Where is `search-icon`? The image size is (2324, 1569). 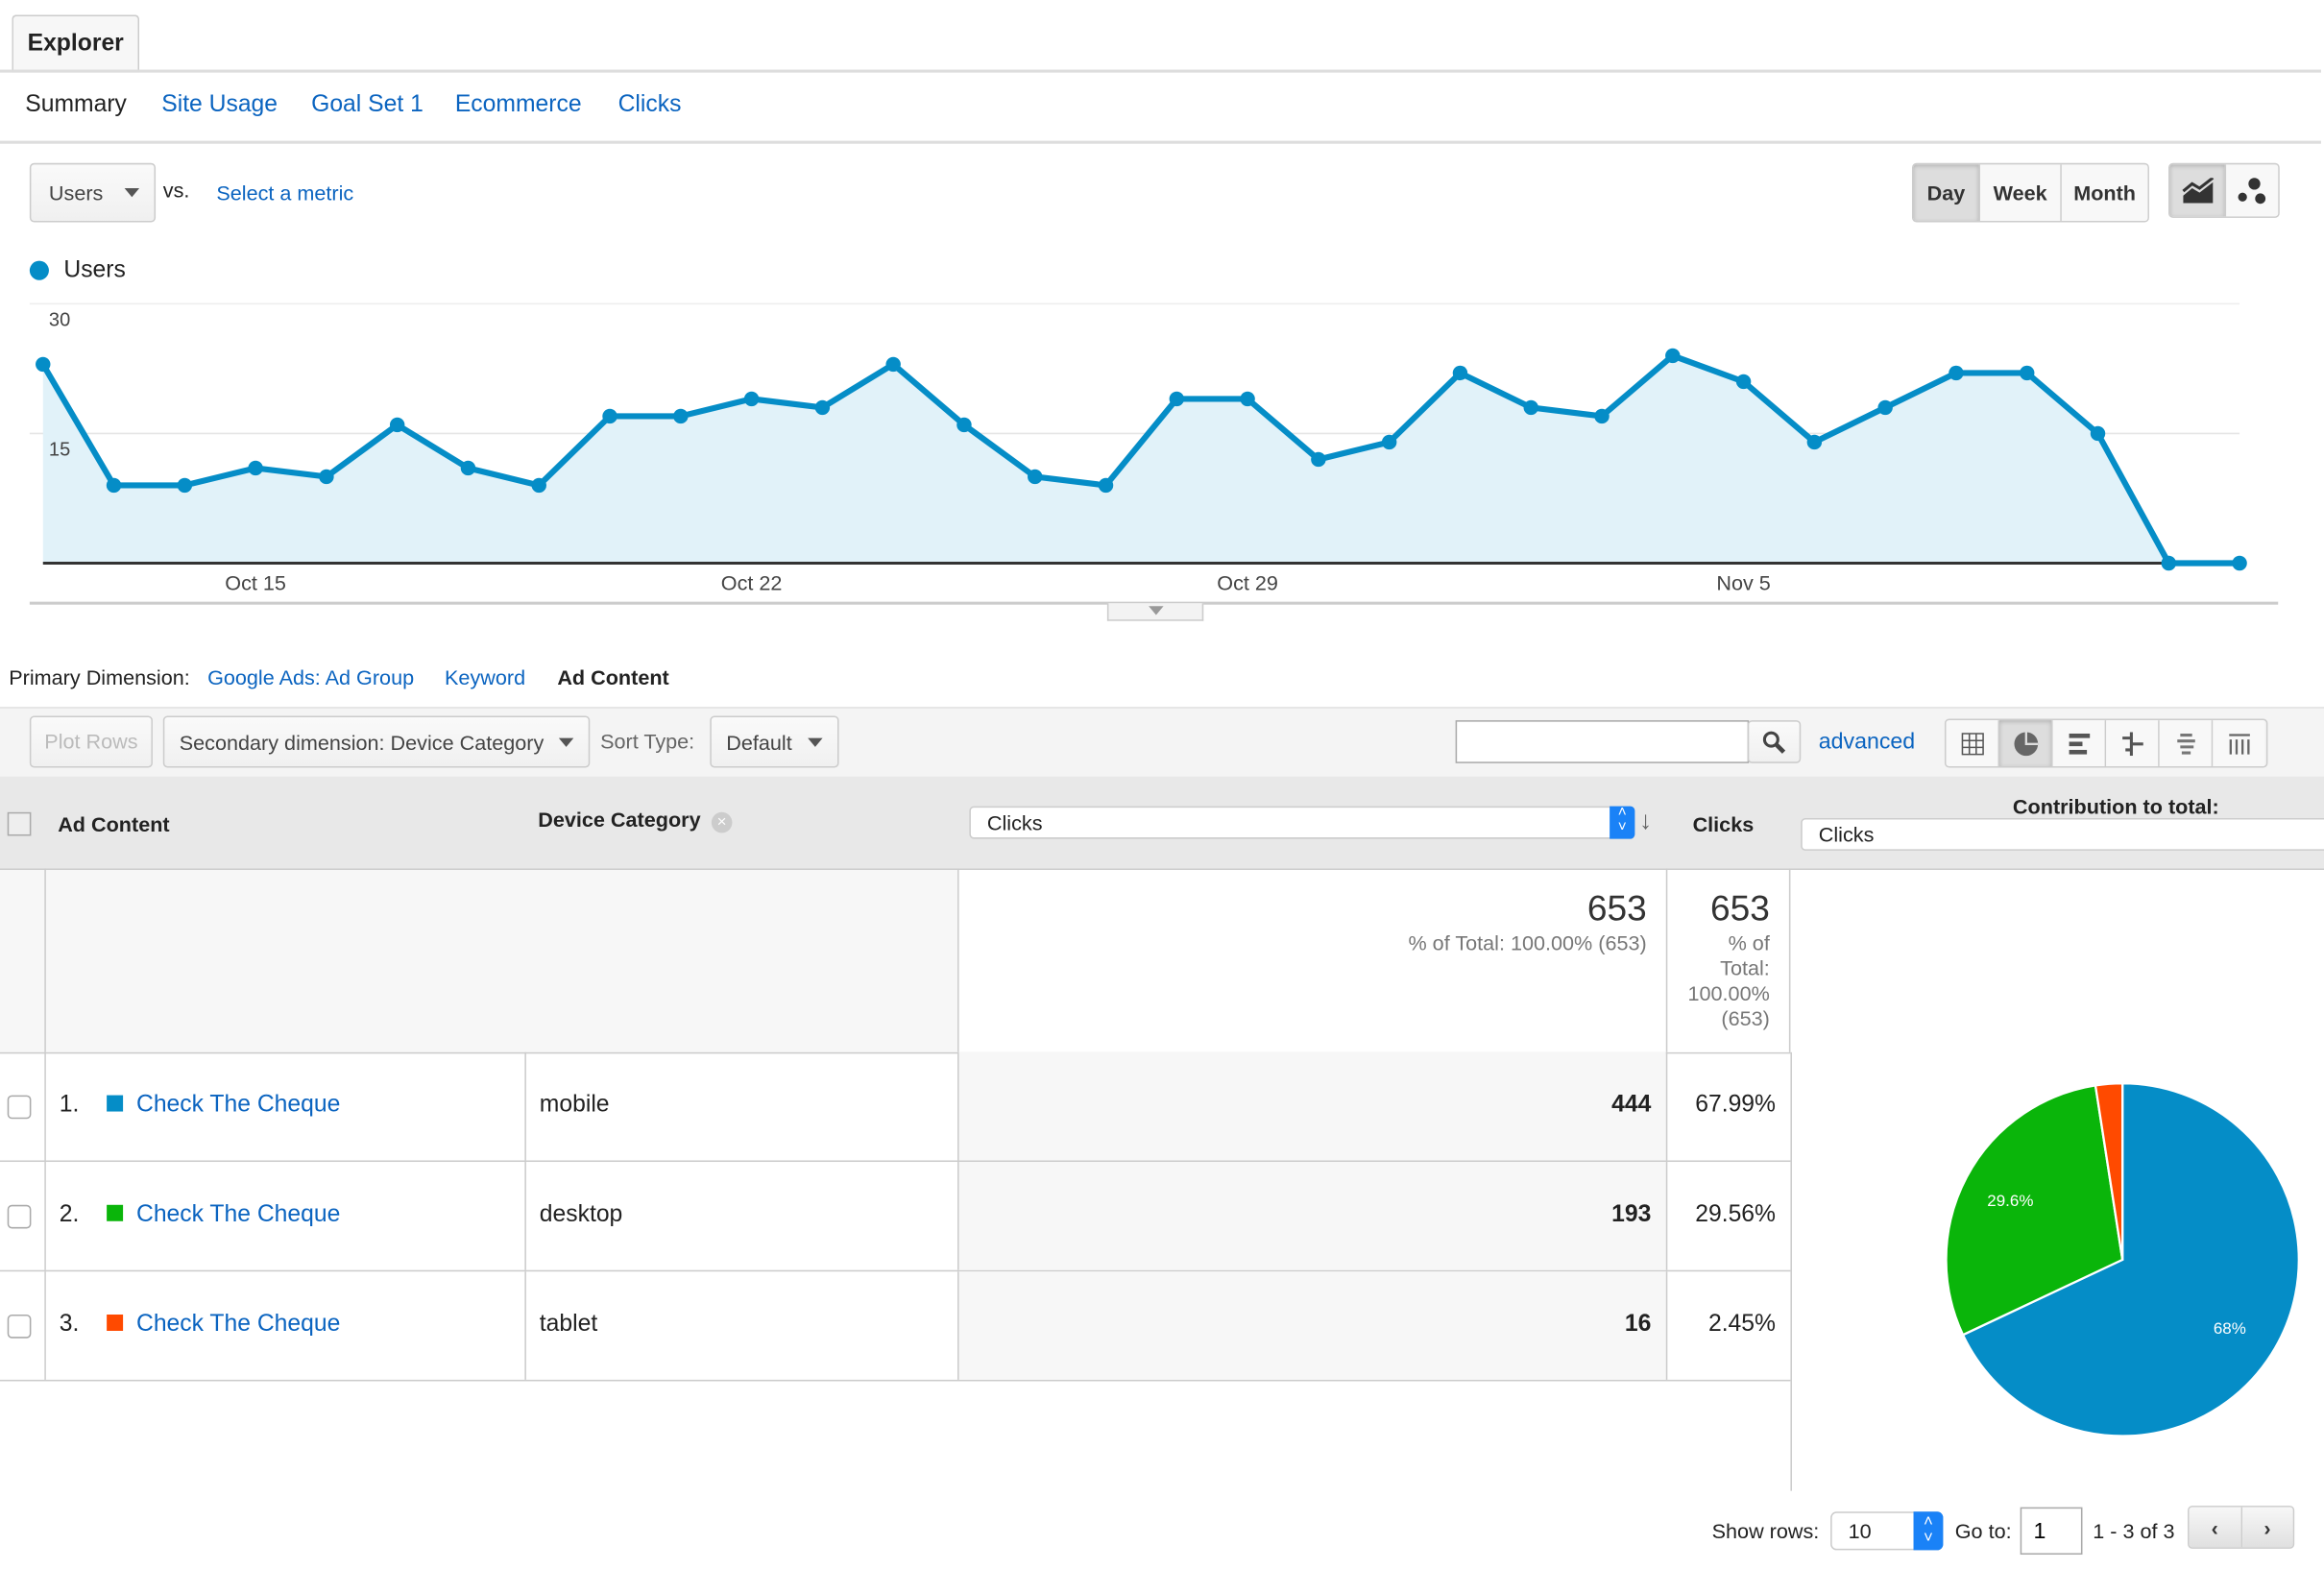 search-icon is located at coordinates (1774, 742).